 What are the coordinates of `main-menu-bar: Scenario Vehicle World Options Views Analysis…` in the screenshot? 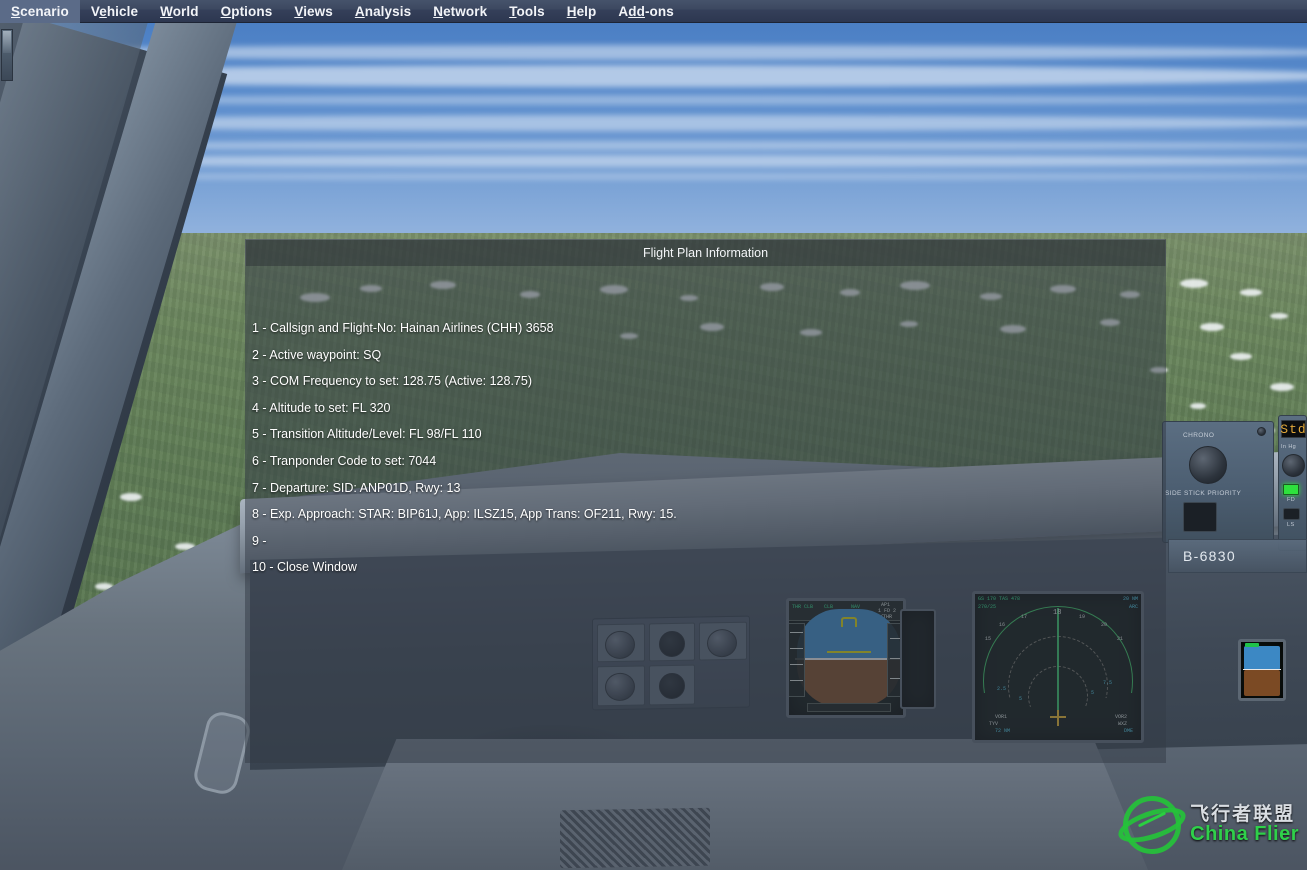 It's located at (653, 11).